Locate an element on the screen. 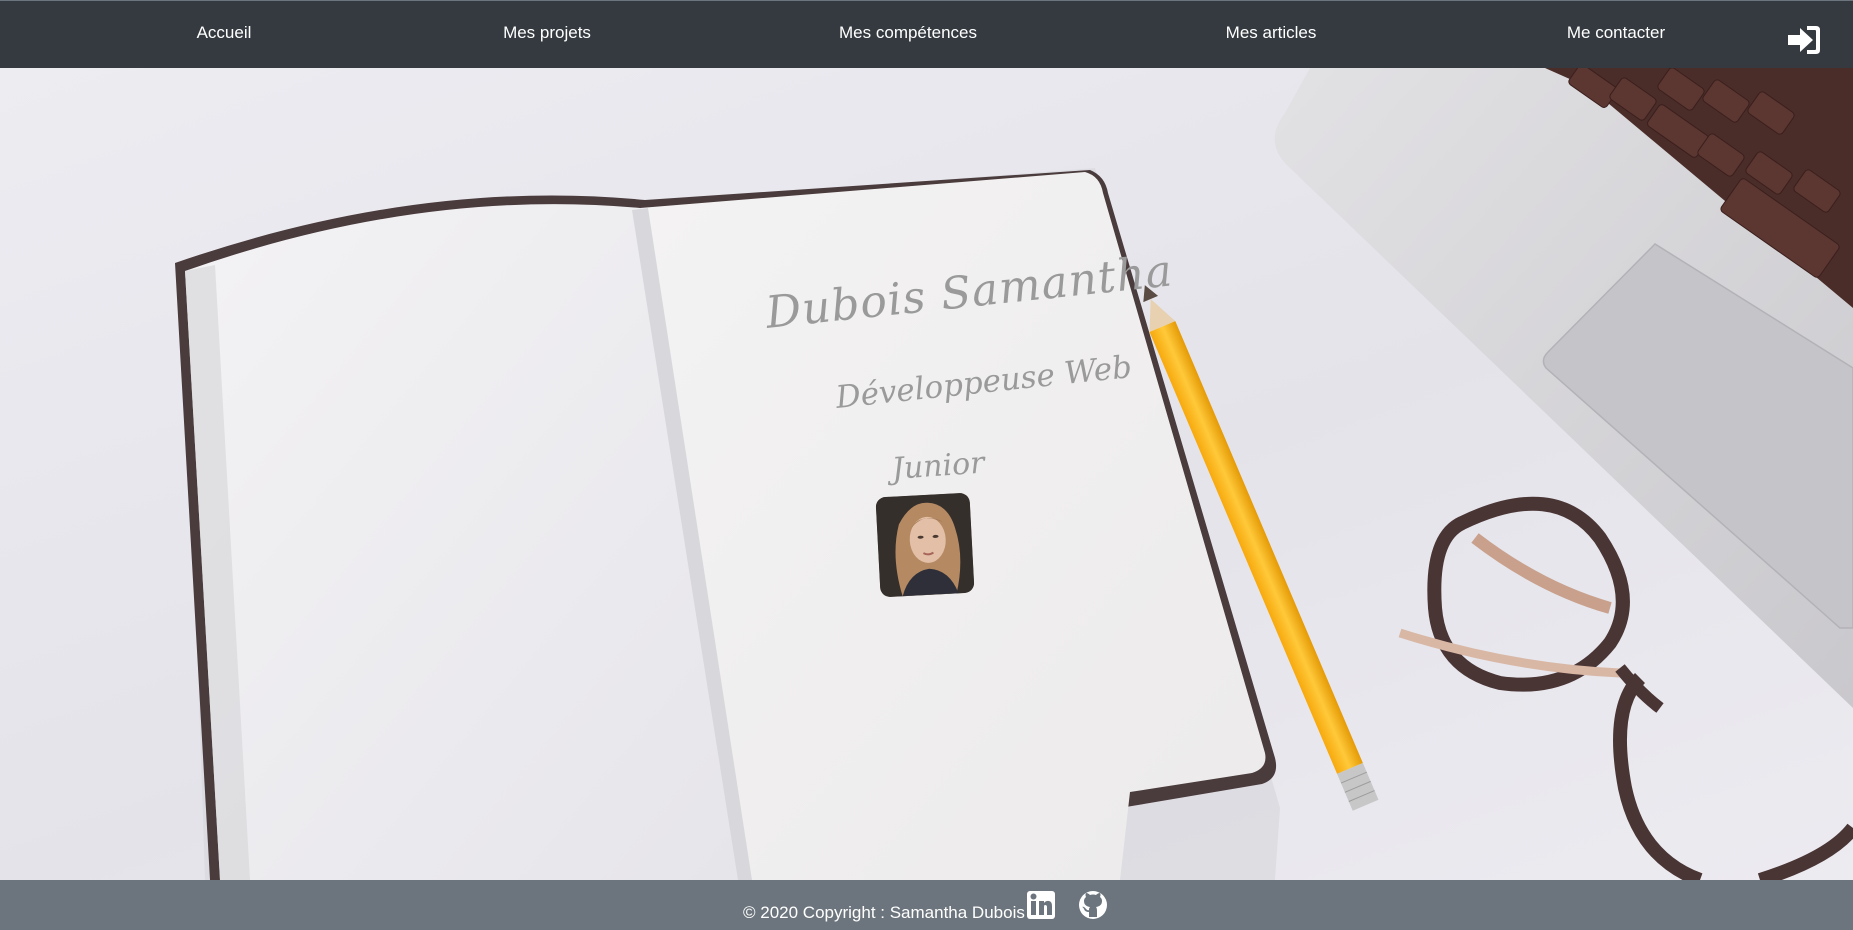  github-icon is located at coordinates (1093, 905).